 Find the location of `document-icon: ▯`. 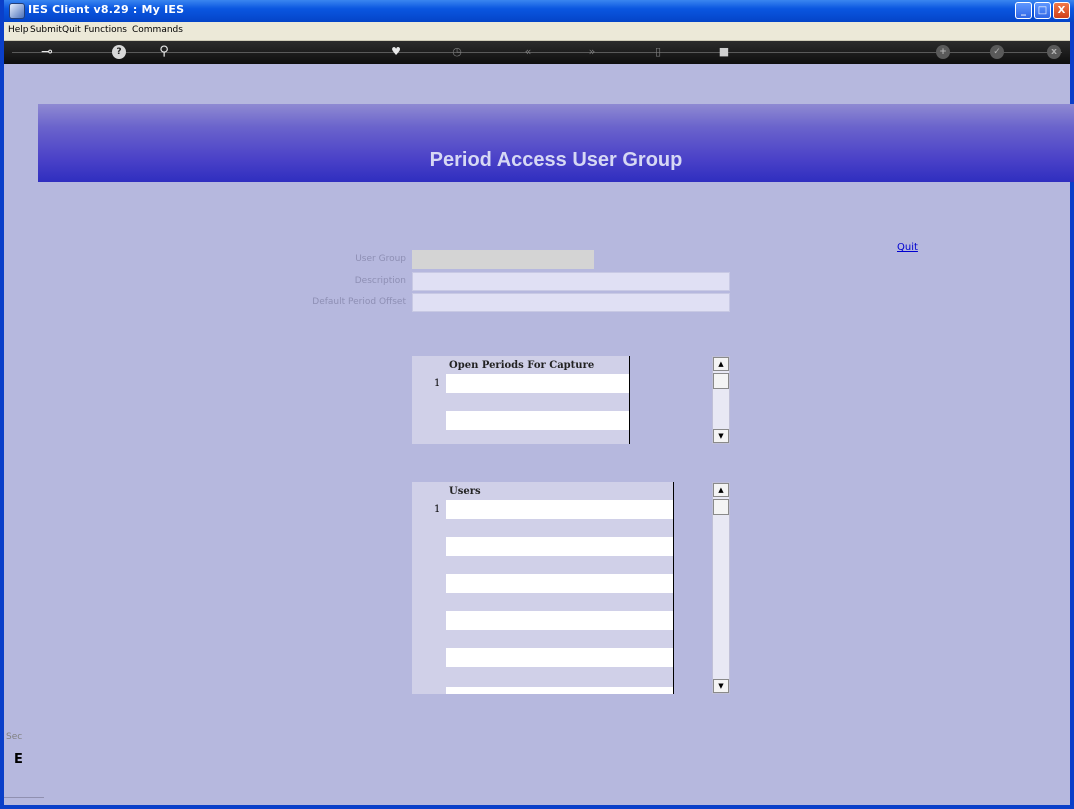

document-icon: ▯ is located at coordinates (658, 52).